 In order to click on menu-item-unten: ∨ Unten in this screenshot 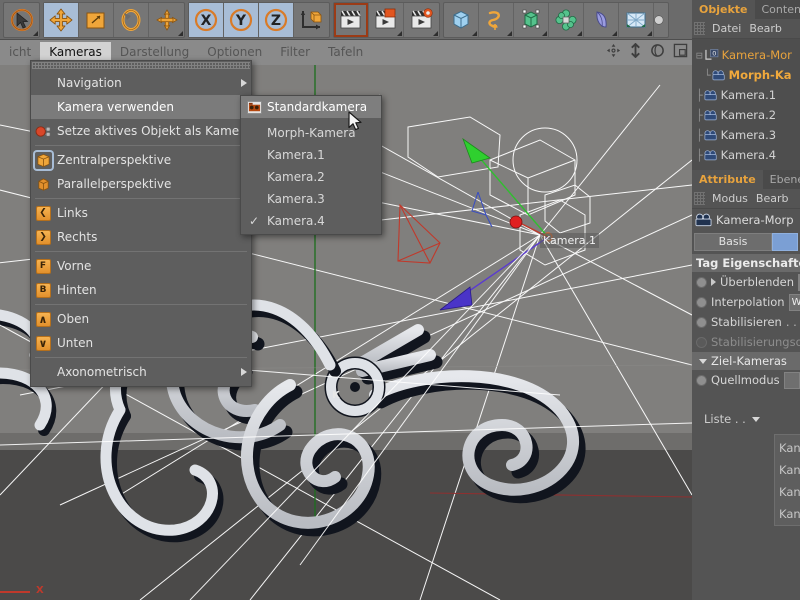, I will do `click(141, 343)`.